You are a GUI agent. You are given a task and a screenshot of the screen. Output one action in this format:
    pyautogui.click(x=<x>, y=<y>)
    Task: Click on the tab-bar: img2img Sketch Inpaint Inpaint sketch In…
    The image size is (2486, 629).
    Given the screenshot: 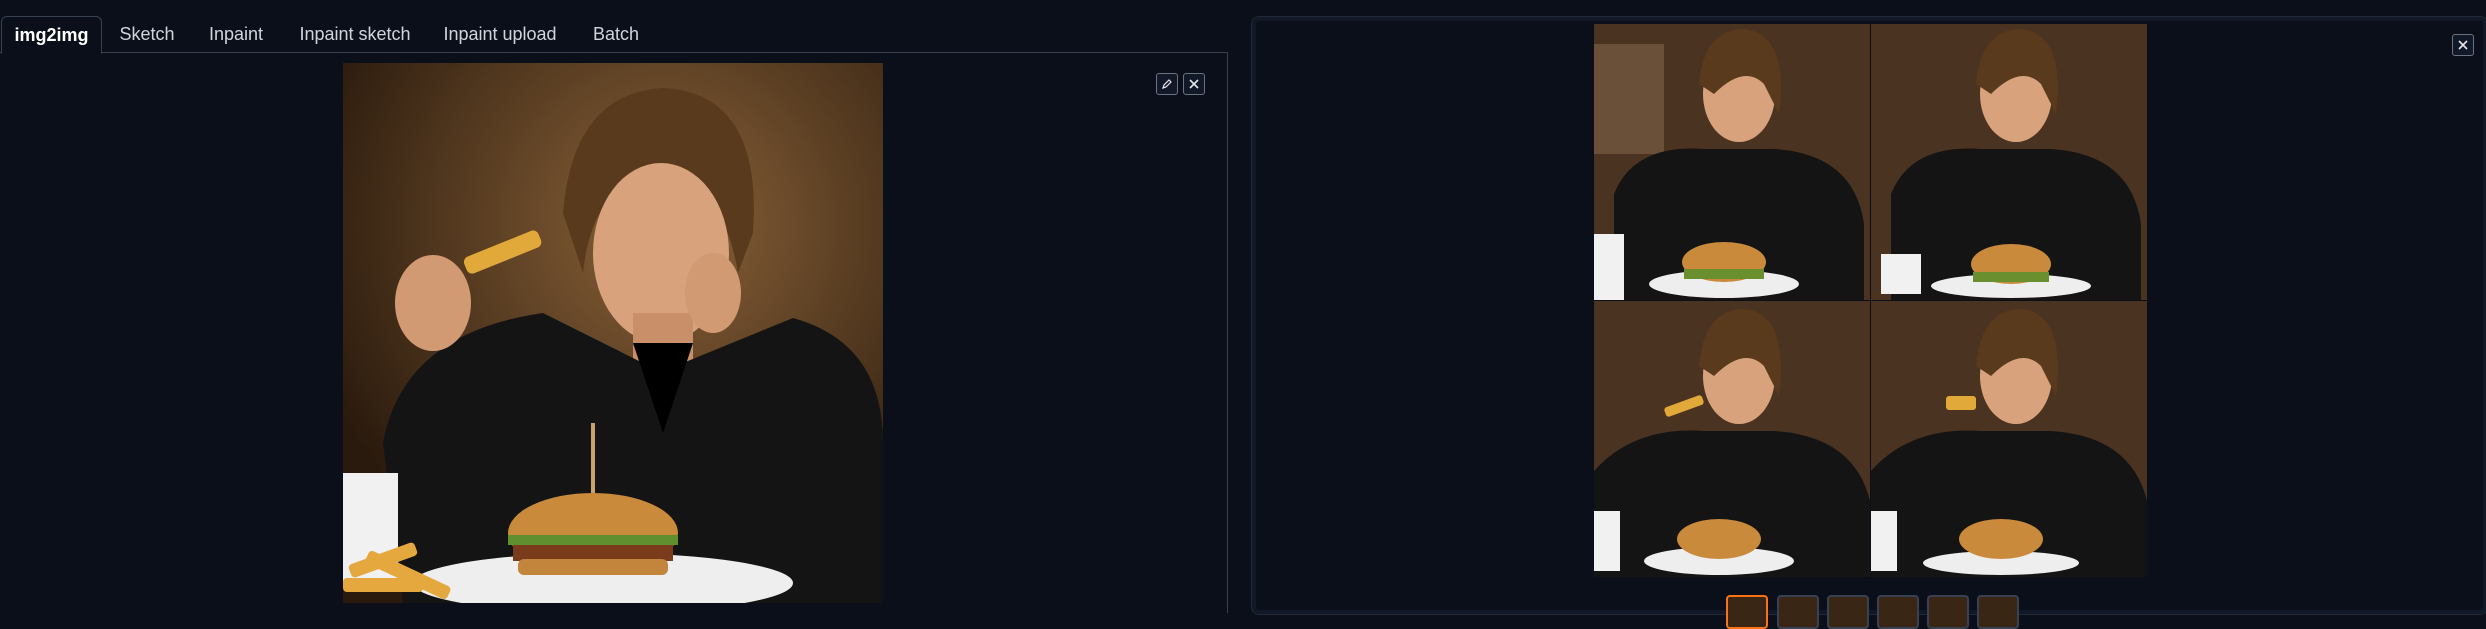 What is the action you would take?
    pyautogui.click(x=614, y=35)
    